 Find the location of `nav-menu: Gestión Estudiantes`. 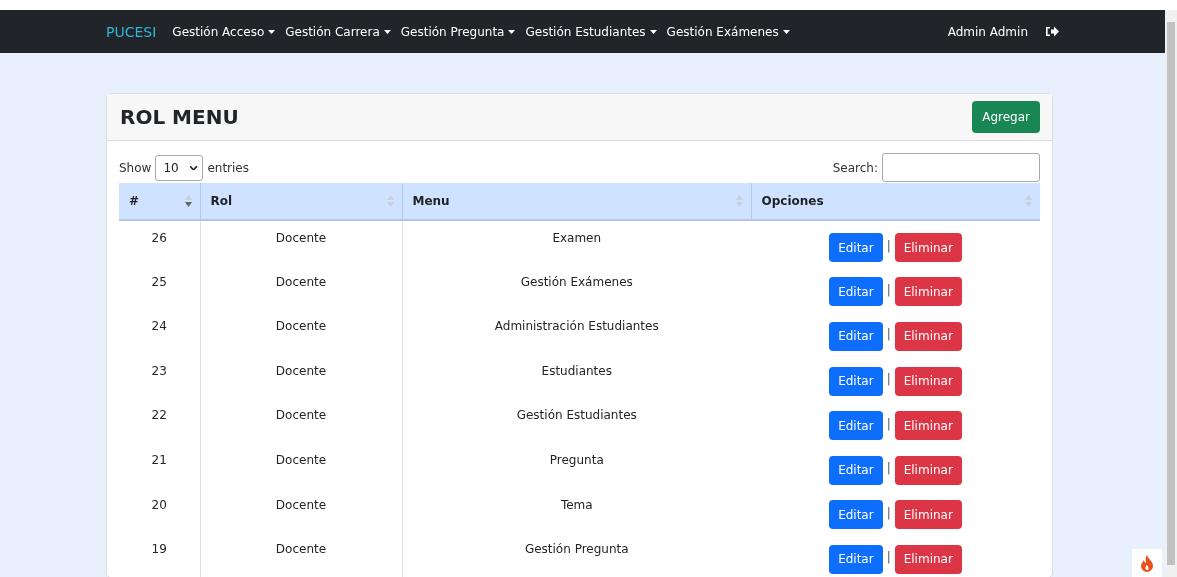

nav-menu: Gestión Estudiantes is located at coordinates (591, 31).